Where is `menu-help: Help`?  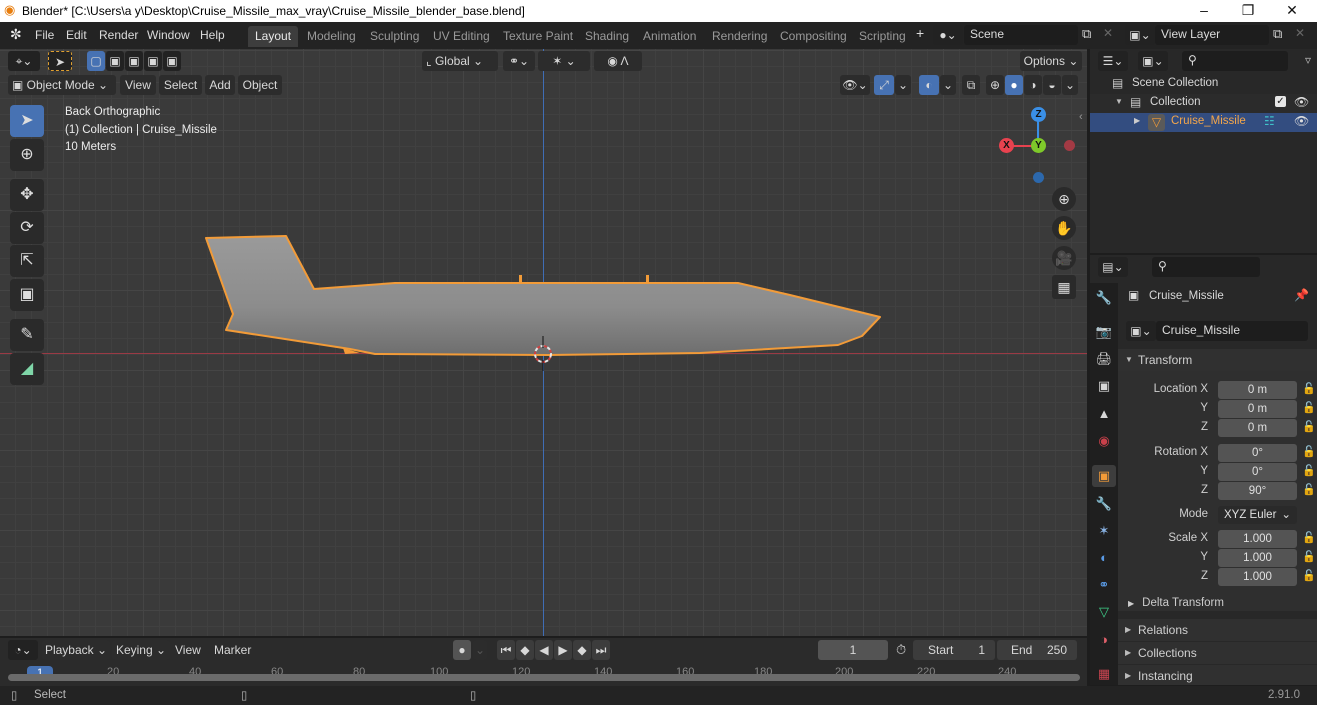
menu-help: Help is located at coordinates (212, 35).